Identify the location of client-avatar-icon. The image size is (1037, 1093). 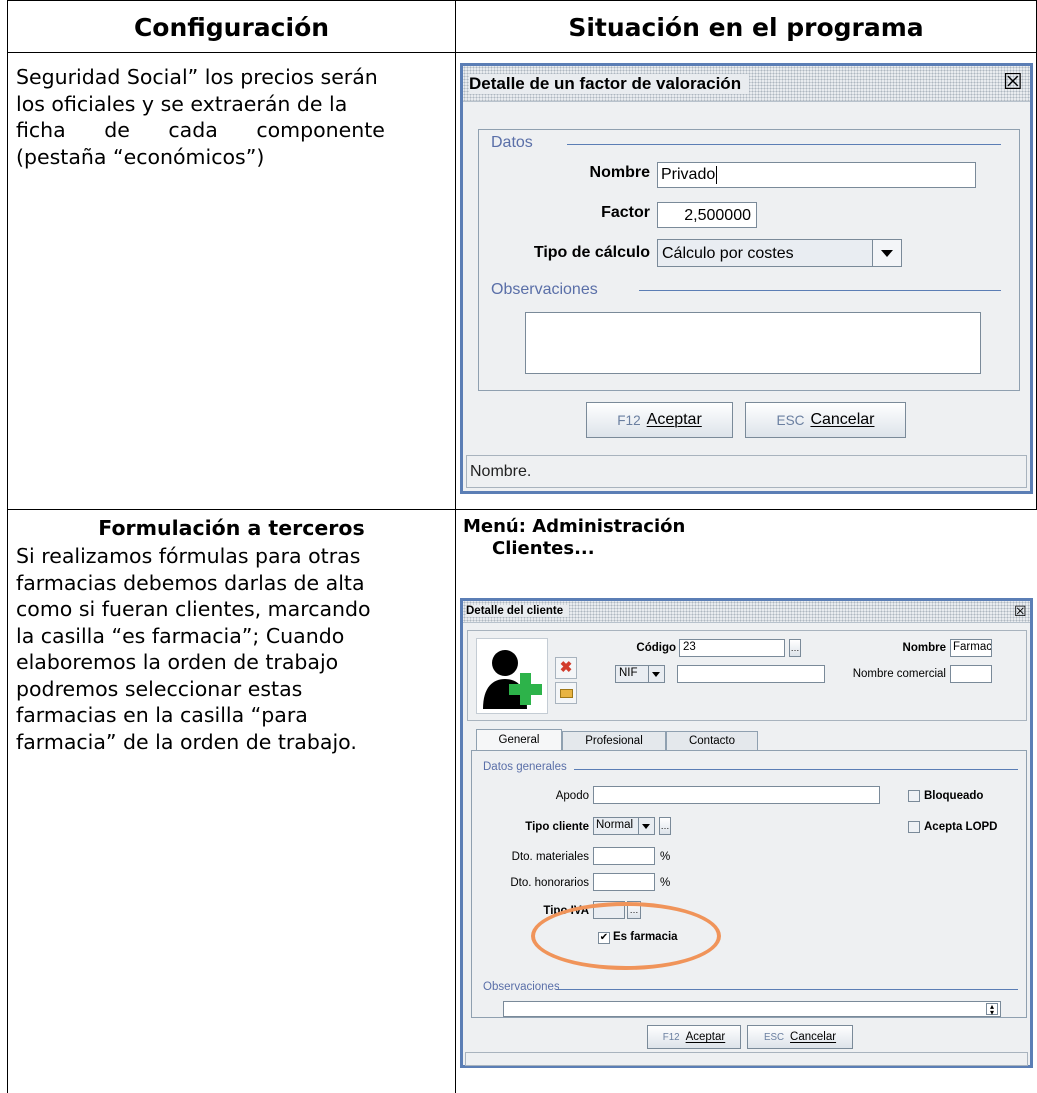
(512, 679).